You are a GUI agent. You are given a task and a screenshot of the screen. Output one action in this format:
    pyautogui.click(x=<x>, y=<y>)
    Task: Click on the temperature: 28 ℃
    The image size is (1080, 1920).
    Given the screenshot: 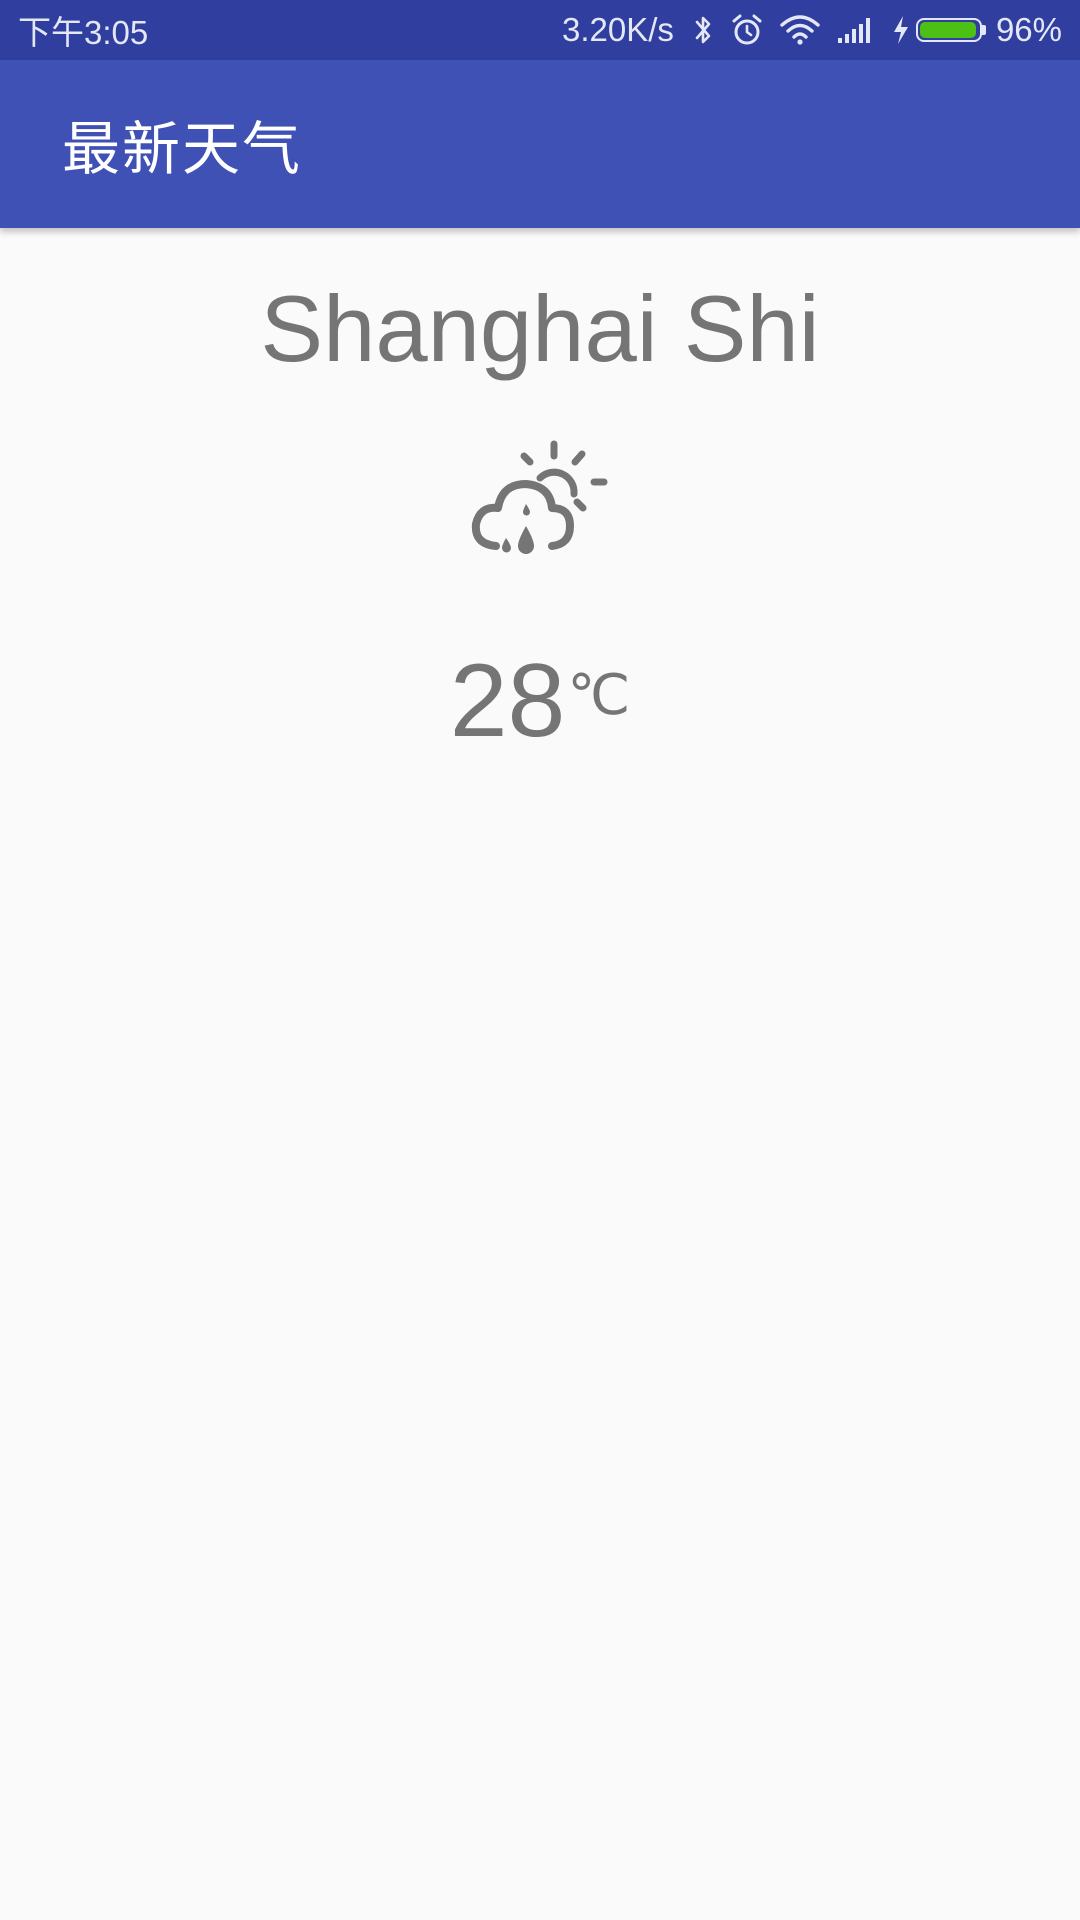 What is the action you would take?
    pyautogui.click(x=540, y=701)
    